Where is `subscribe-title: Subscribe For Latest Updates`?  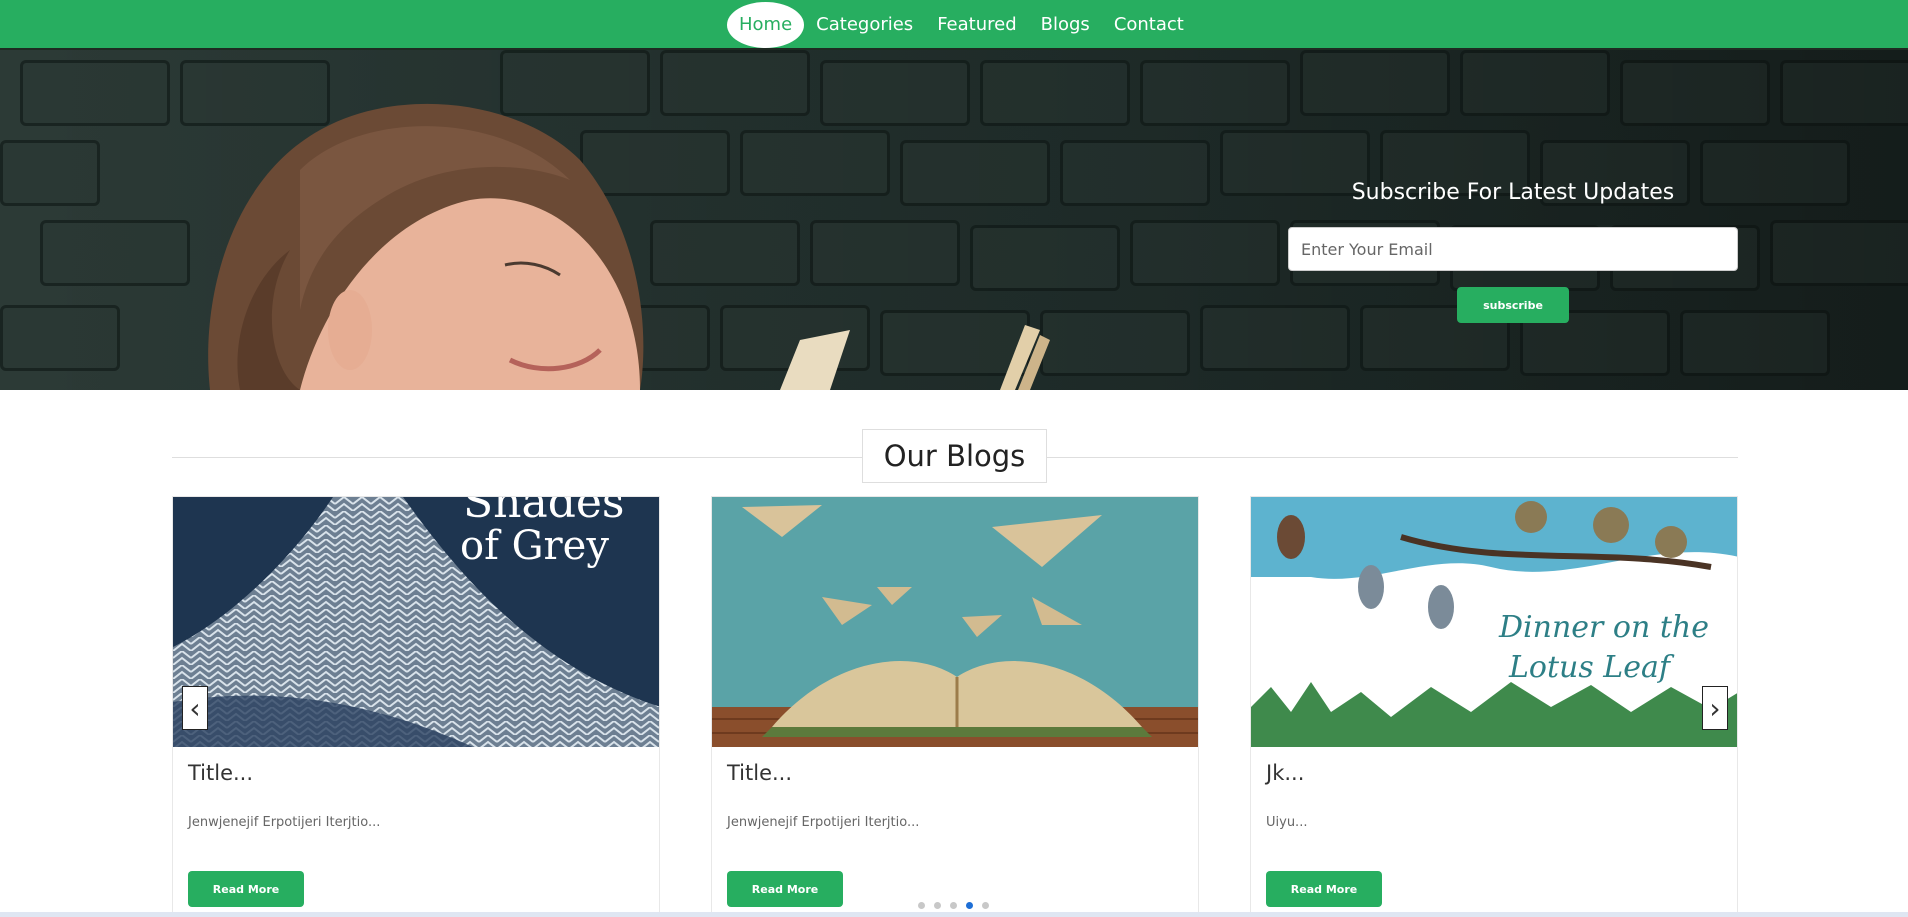
subscribe-title: Subscribe For Latest Updates is located at coordinates (1513, 192).